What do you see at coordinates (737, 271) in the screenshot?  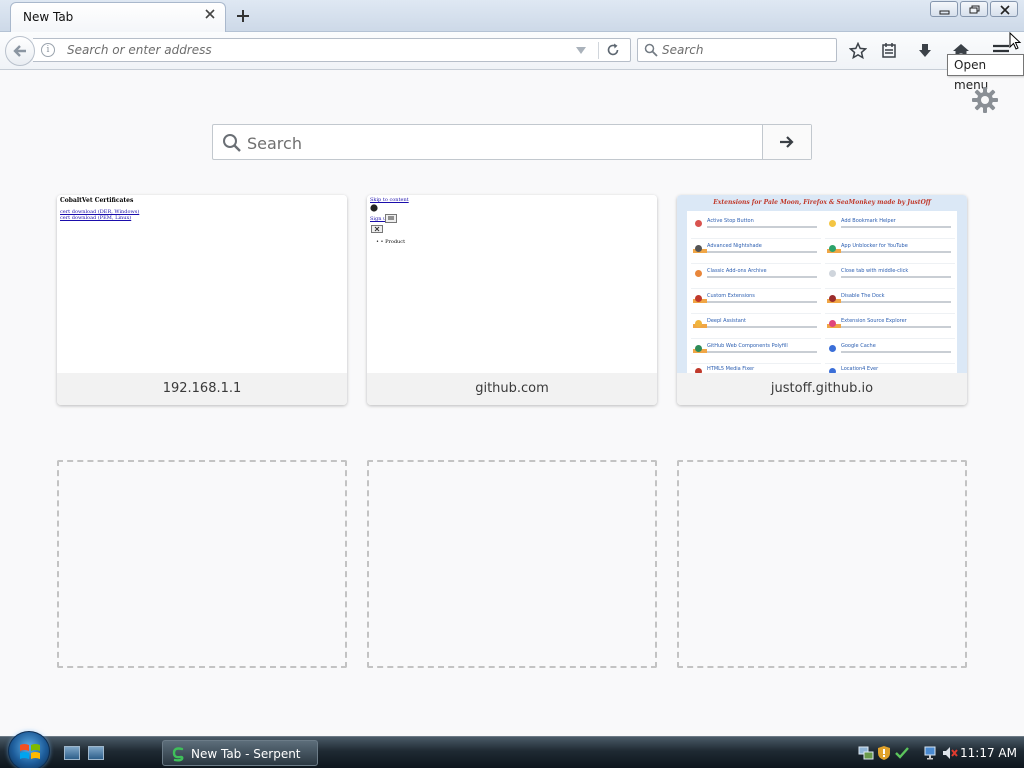 I see `addon-name: Classic Add-ons Archive` at bounding box center [737, 271].